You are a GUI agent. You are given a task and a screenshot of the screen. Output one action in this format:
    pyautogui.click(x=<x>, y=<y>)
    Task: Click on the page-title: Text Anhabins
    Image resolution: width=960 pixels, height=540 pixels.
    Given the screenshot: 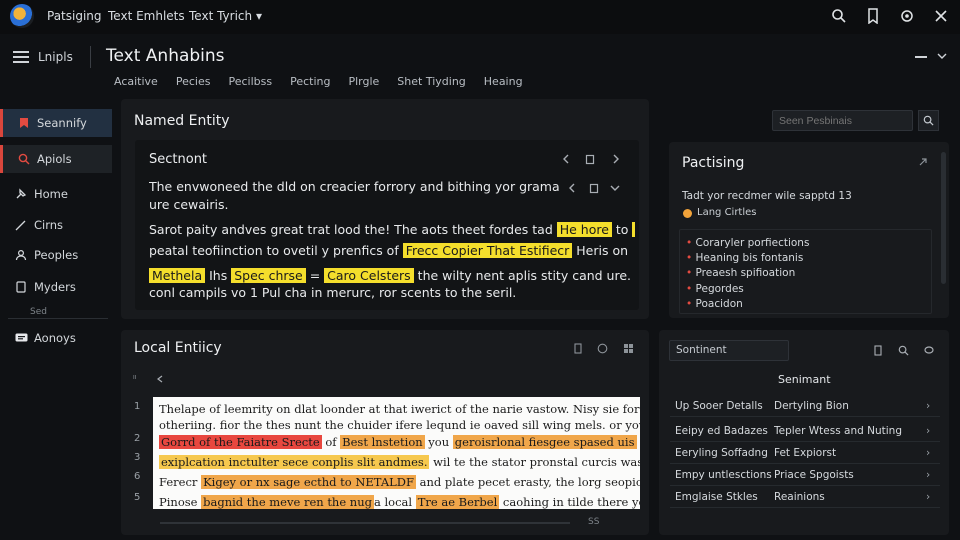 What is the action you would take?
    pyautogui.click(x=165, y=56)
    